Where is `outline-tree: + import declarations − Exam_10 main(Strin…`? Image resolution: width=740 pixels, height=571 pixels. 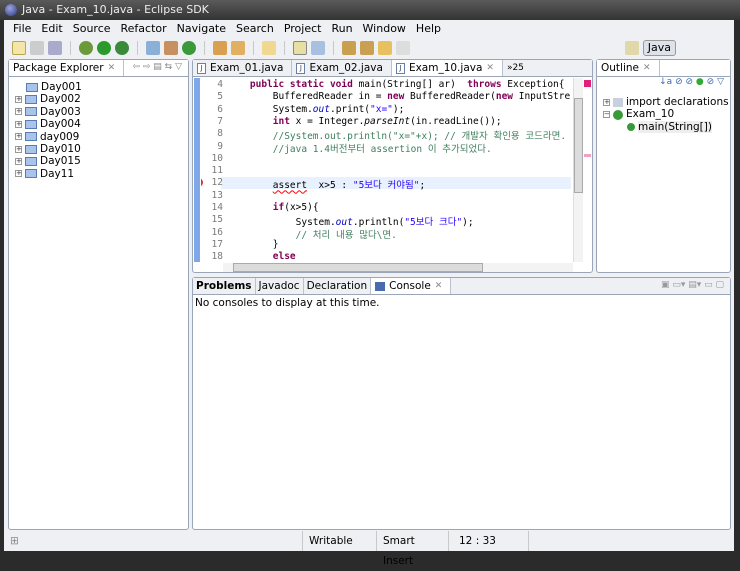
outline-tree: + import declarations − Exam_10 main(Strin… is located at coordinates (663, 113).